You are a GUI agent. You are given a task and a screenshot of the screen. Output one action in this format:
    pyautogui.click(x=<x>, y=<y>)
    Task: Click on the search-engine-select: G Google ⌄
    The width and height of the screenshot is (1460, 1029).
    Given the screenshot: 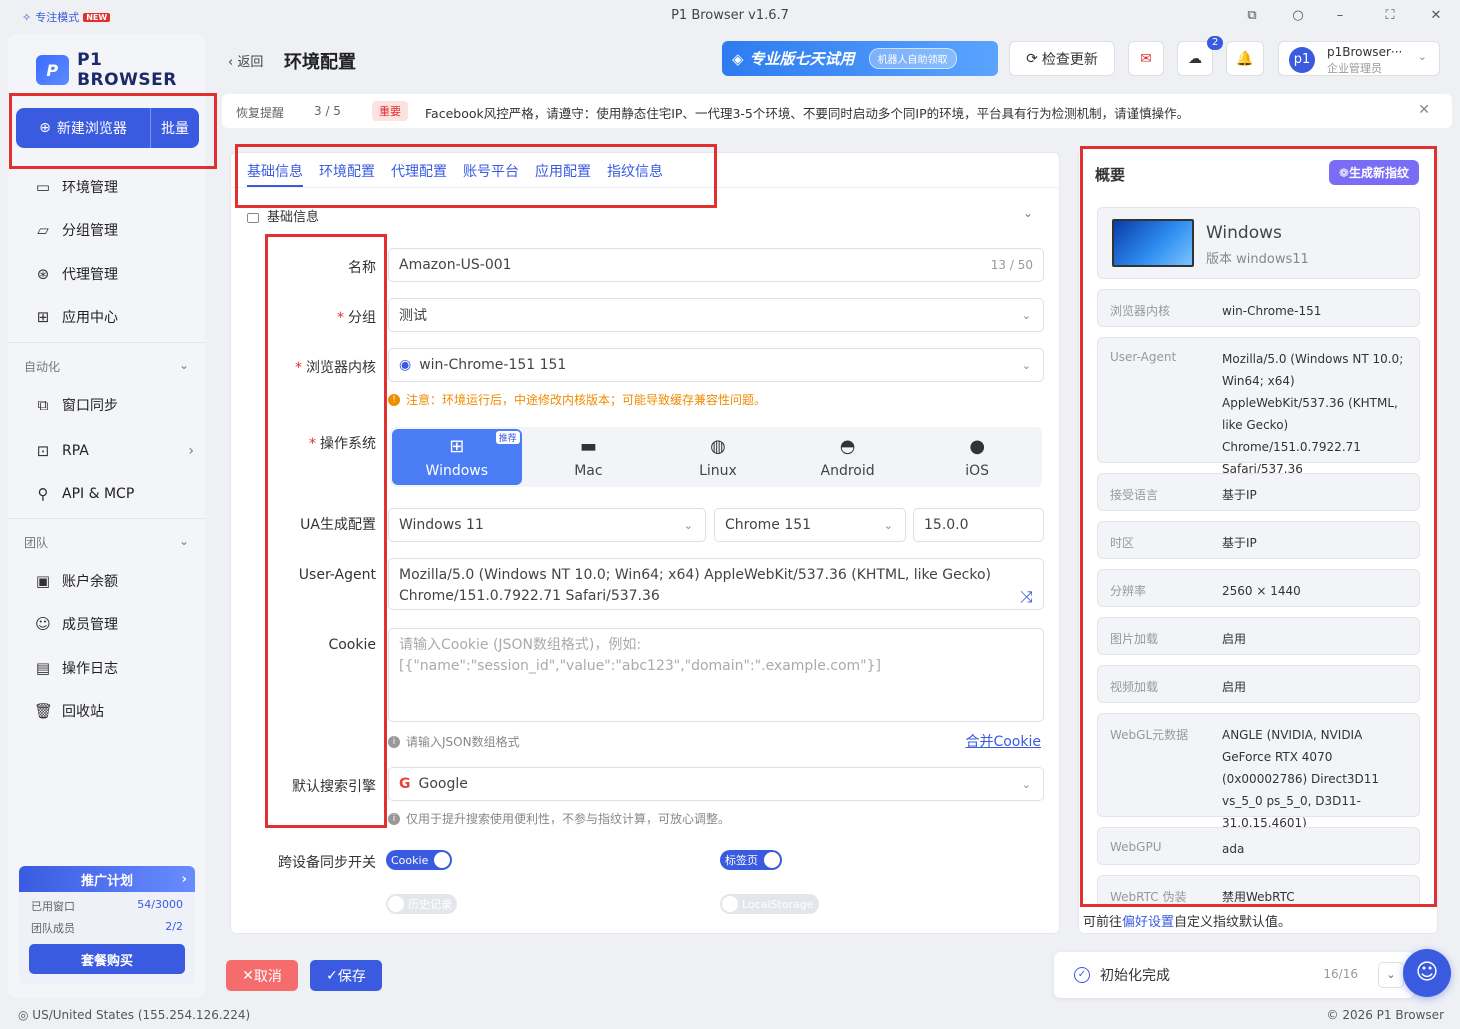 What is the action you would take?
    pyautogui.click(x=716, y=784)
    